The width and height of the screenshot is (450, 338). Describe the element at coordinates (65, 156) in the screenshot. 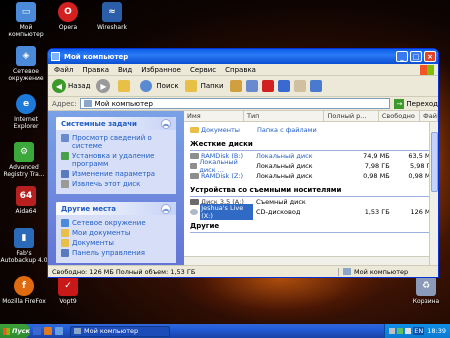

I see `programs-icon` at that location.